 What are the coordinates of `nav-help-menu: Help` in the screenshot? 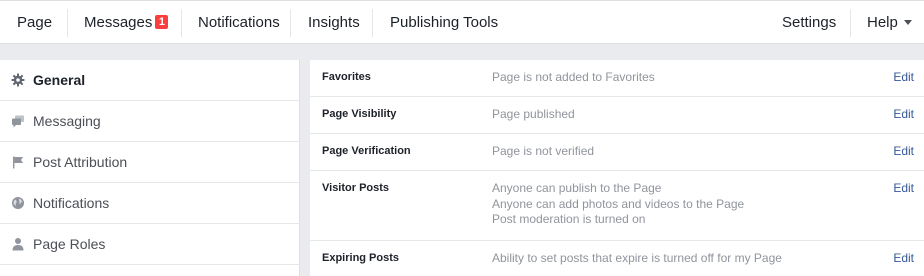 It's located at (889, 22).